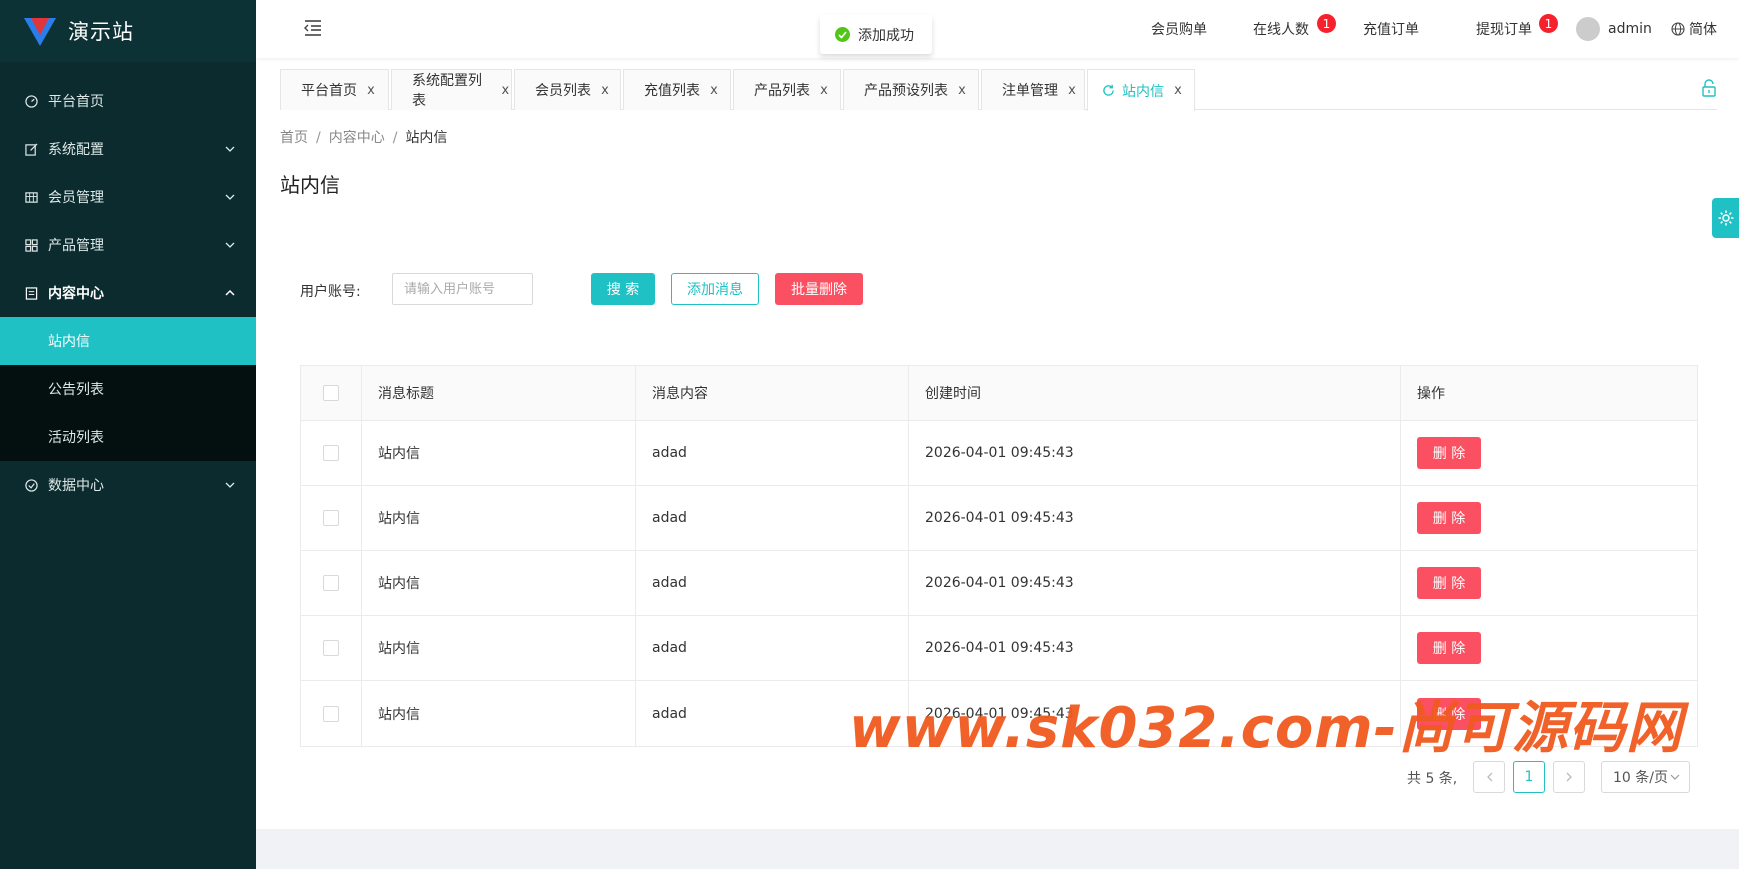  I want to click on language-switch: 简体, so click(1694, 29).